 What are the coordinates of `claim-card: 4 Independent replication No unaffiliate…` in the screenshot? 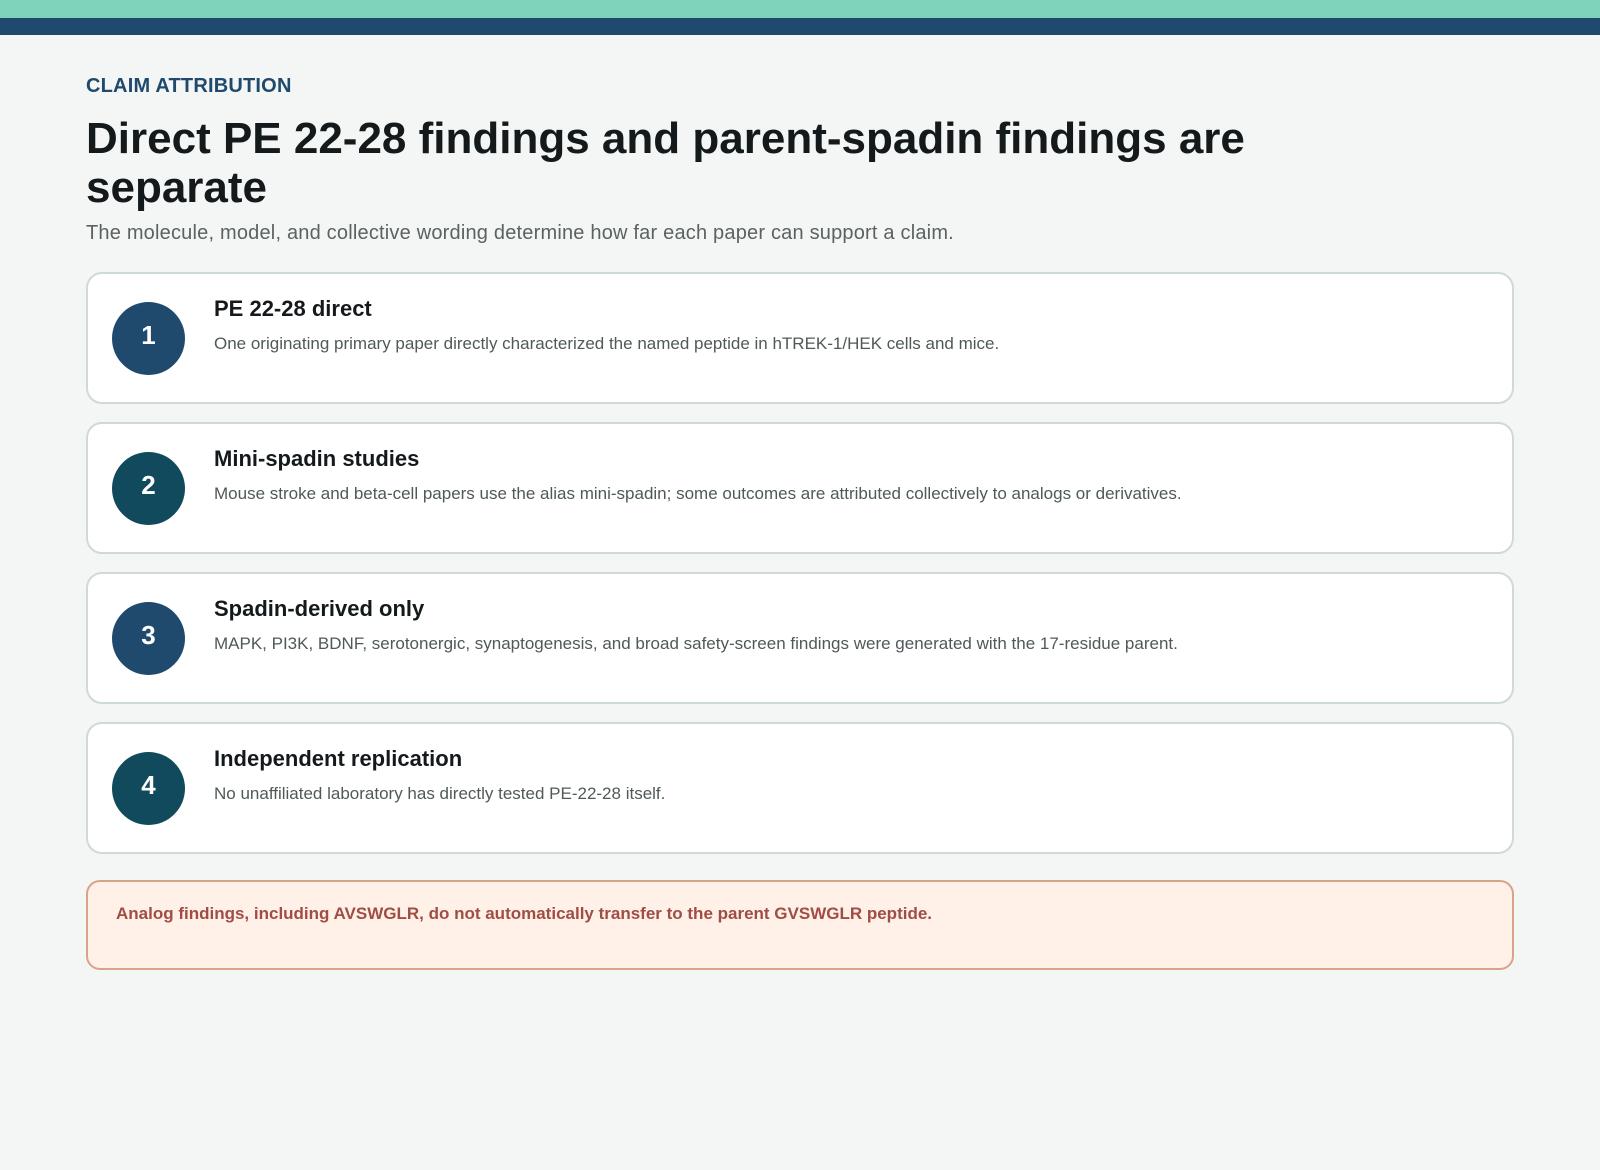 It's located at (800, 788).